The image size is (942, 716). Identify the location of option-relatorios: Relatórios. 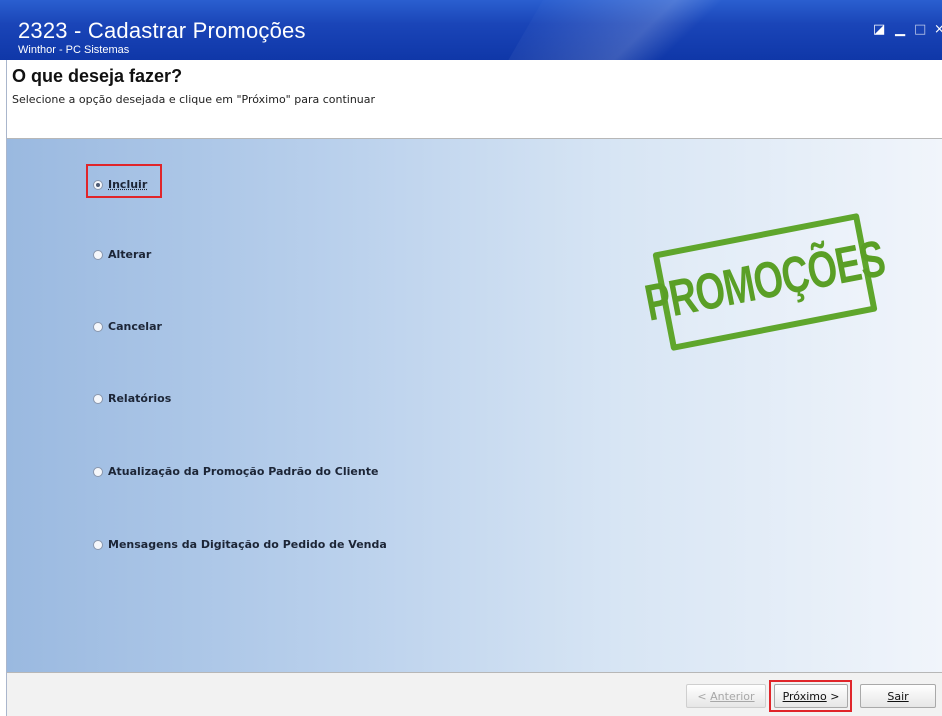
(132, 398).